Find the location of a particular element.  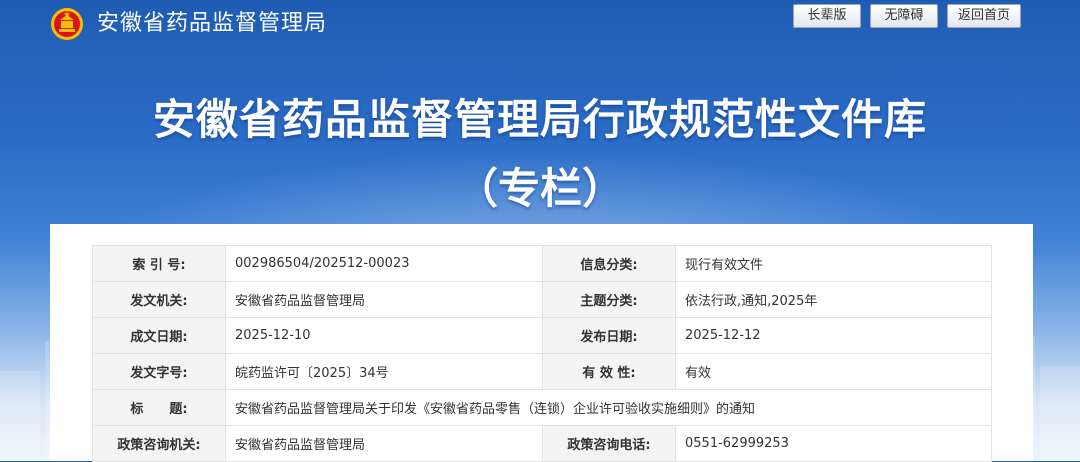

table-row: 成文日期: 2025-12-10 发布日期: 2025-12-12 is located at coordinates (542, 335).